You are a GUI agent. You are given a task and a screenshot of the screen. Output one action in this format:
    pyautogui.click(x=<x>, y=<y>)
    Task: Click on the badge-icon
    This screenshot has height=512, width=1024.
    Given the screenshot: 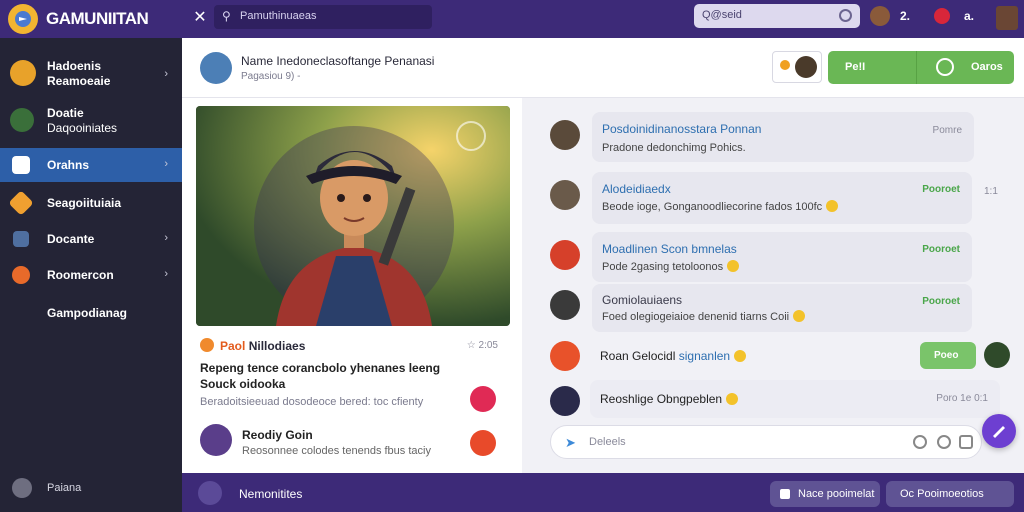 What is the action you would take?
    pyautogui.click(x=21, y=203)
    